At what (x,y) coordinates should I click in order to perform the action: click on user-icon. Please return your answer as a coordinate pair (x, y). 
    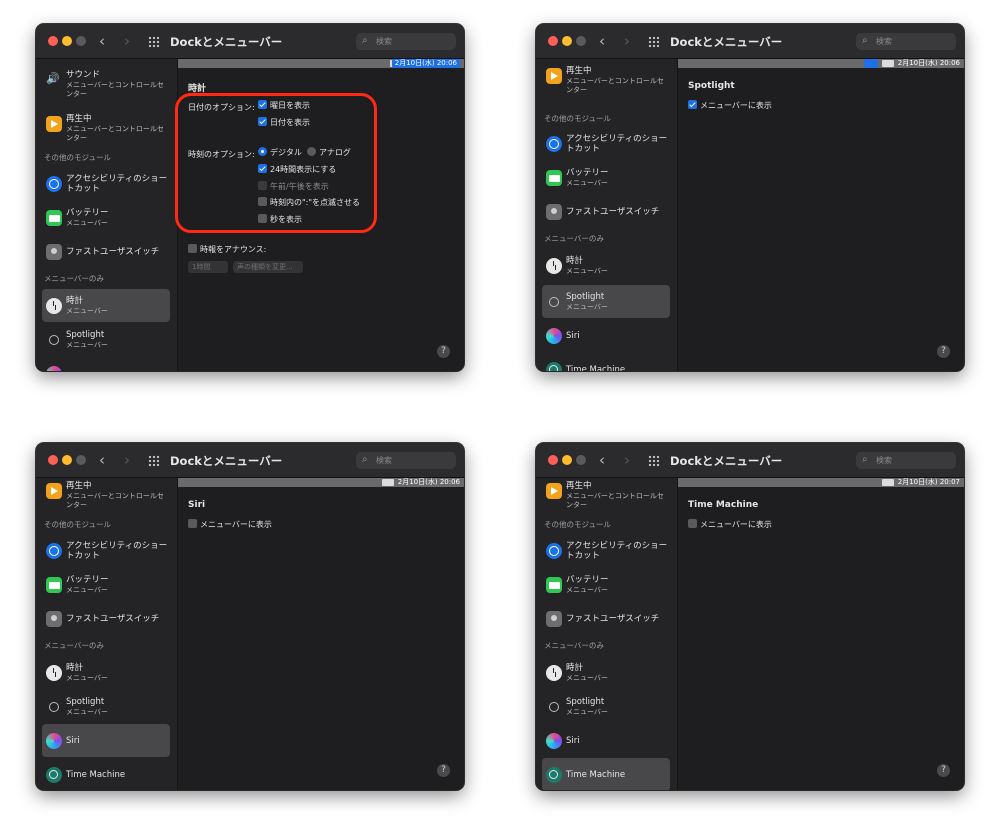
    Looking at the image, I should click on (54, 252).